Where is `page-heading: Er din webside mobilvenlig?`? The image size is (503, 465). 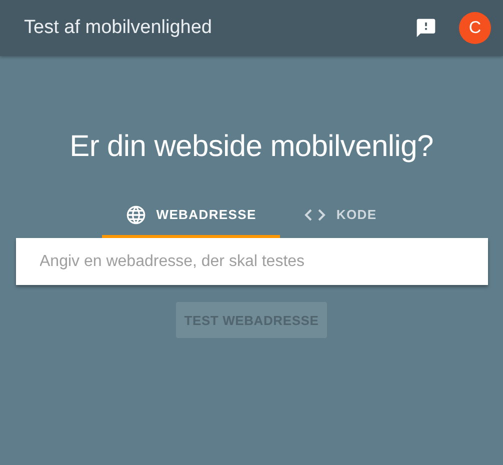
page-heading: Er din webside mobilvenlig? is located at coordinates (252, 147).